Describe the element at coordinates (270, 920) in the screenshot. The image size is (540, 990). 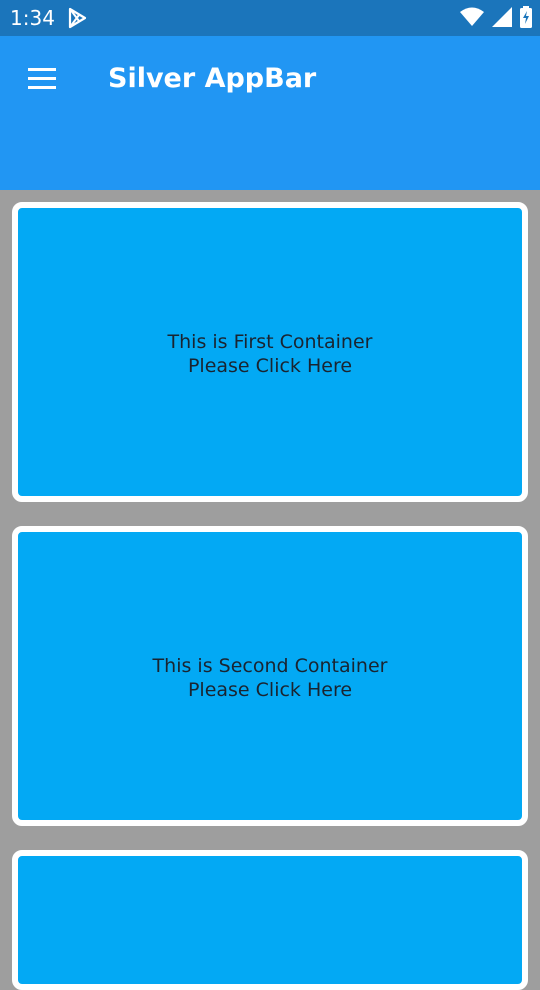
I see `third-container` at that location.